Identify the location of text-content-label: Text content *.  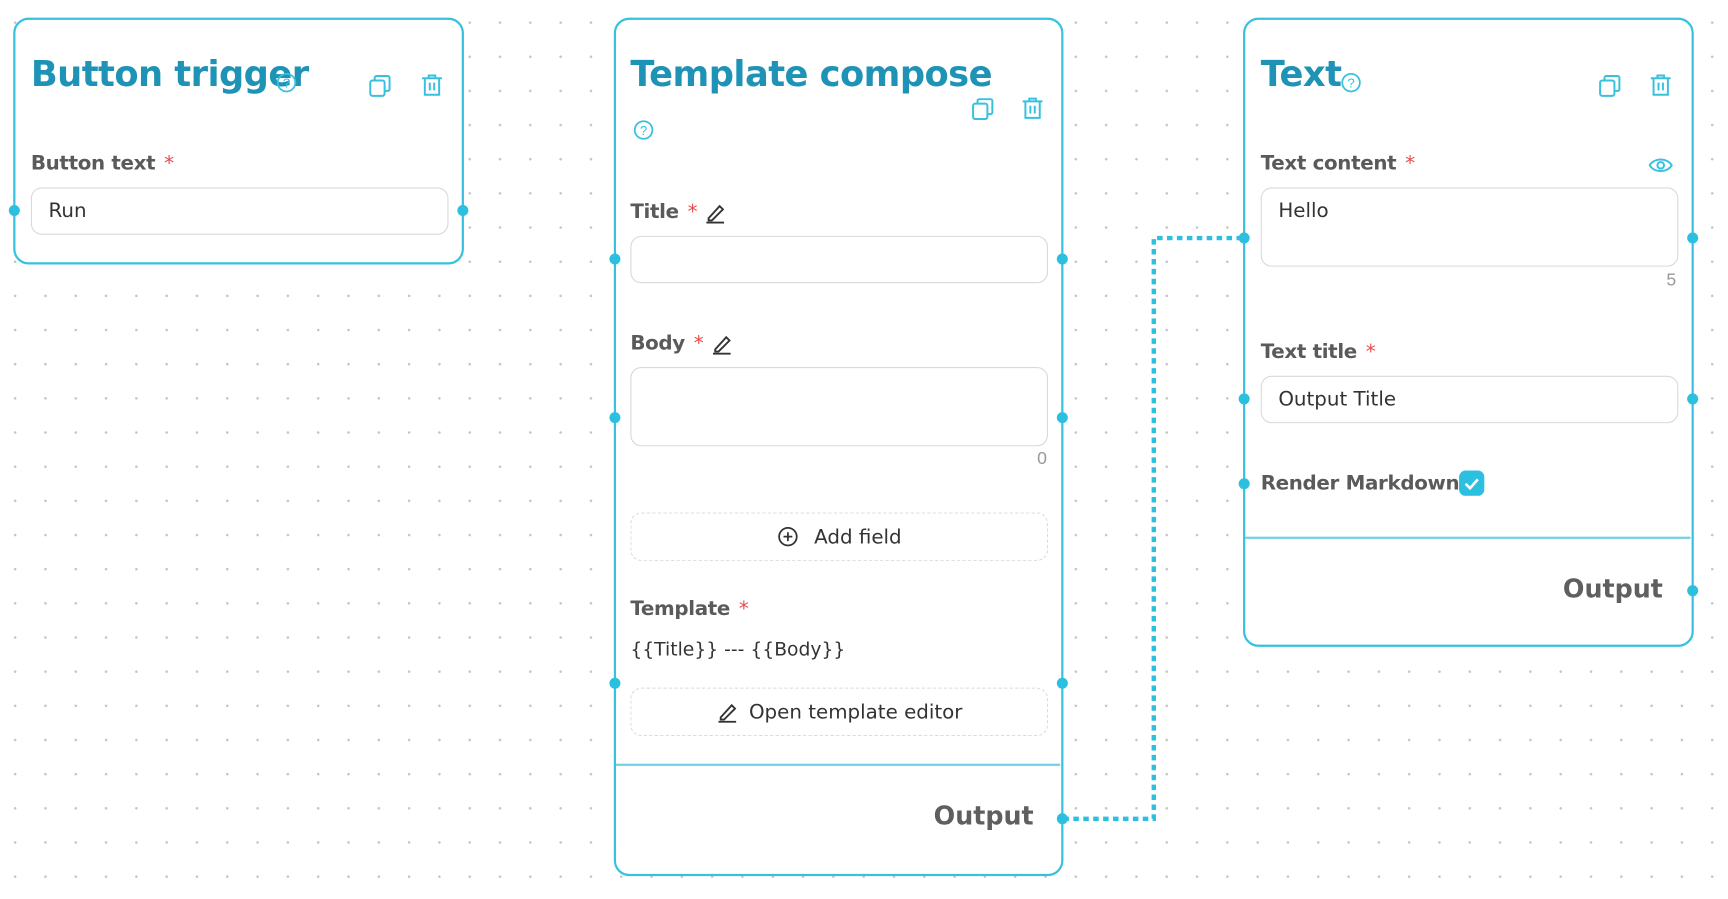
(1337, 164).